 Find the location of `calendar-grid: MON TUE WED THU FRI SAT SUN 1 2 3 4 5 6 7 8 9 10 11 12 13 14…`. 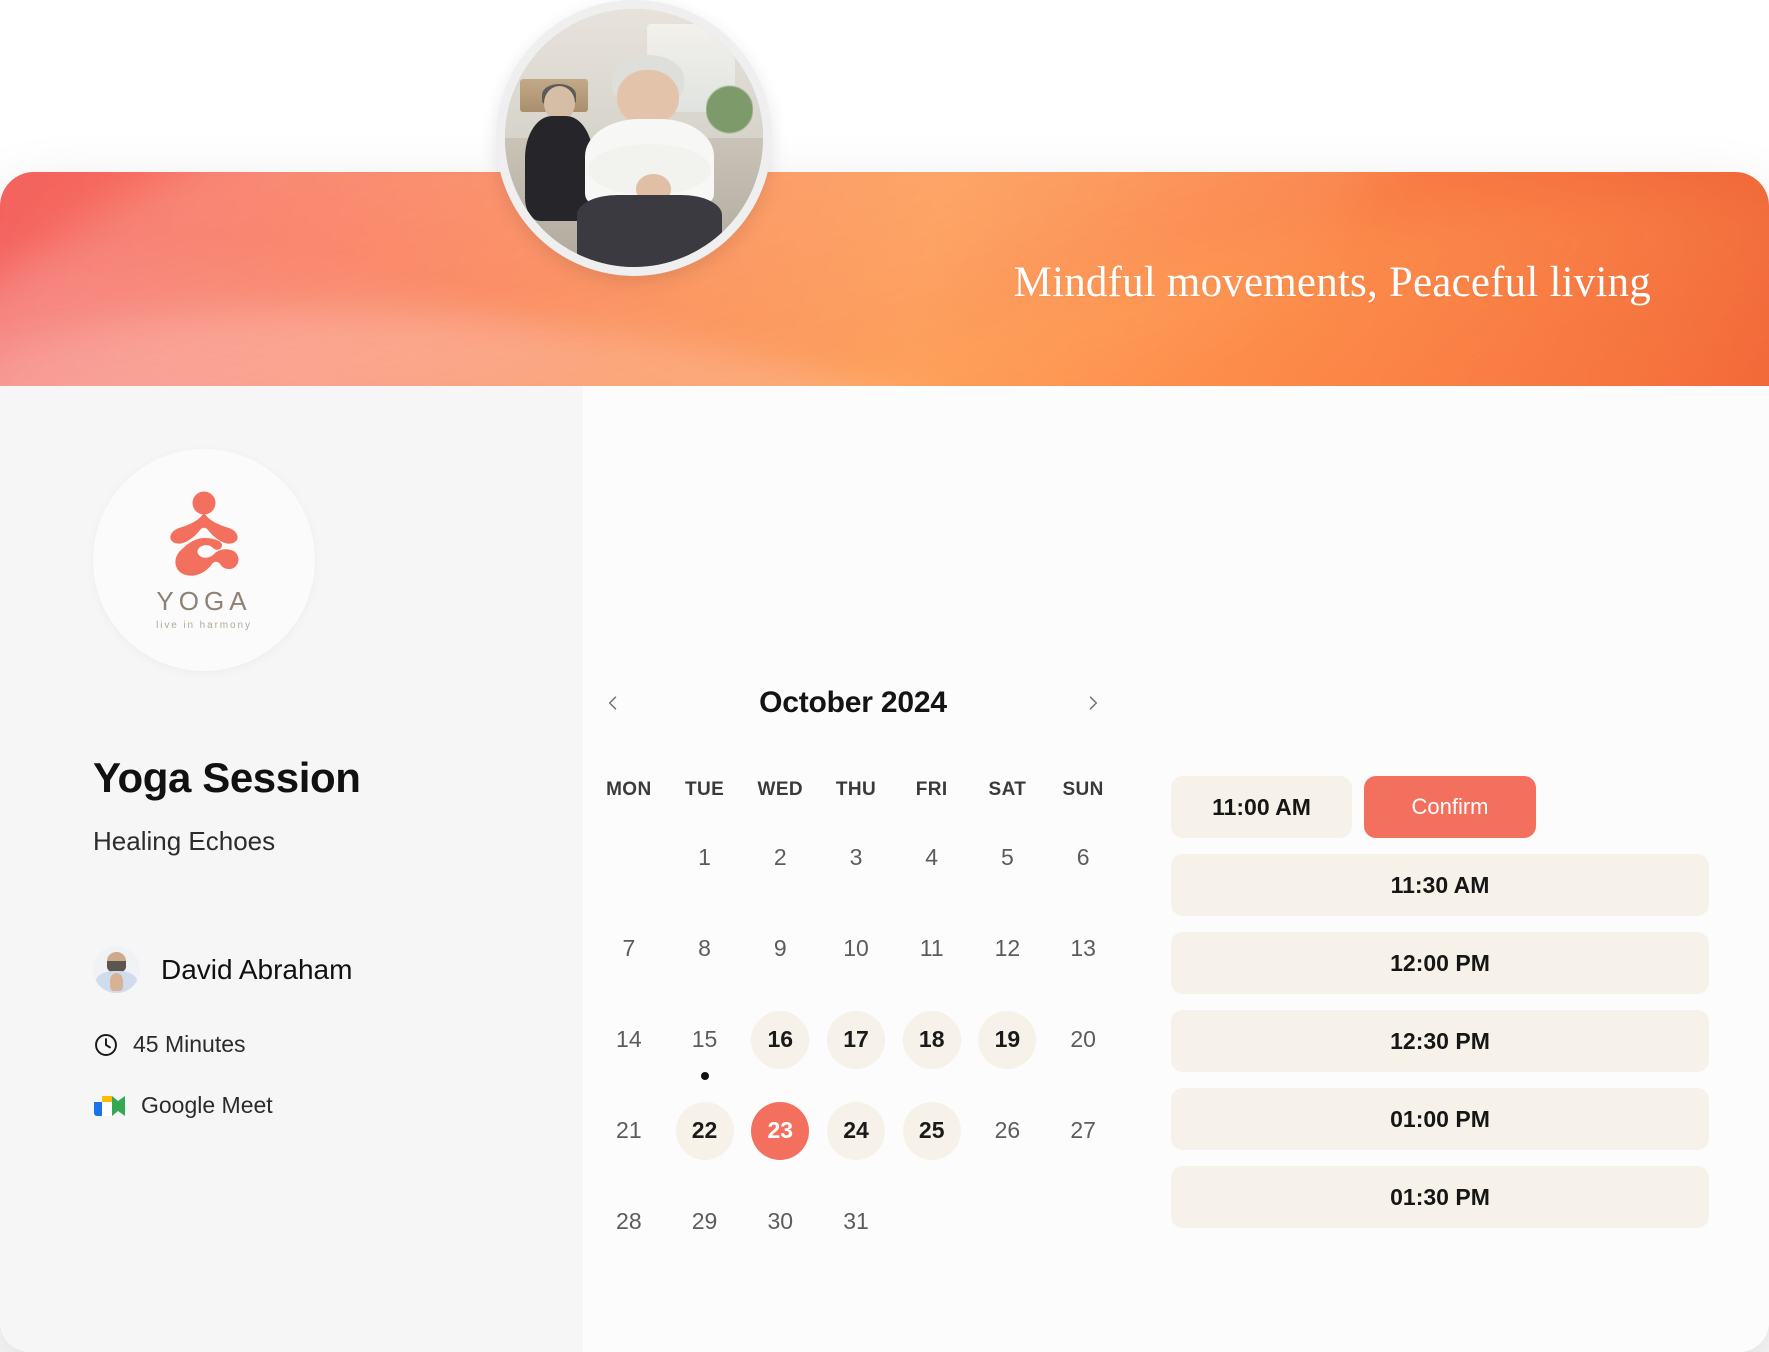

calendar-grid: MON TUE WED THU FRI SAT SUN 1 2 3 4 5 6 7 8 9 10 11 12 13 14… is located at coordinates (856, 1017).